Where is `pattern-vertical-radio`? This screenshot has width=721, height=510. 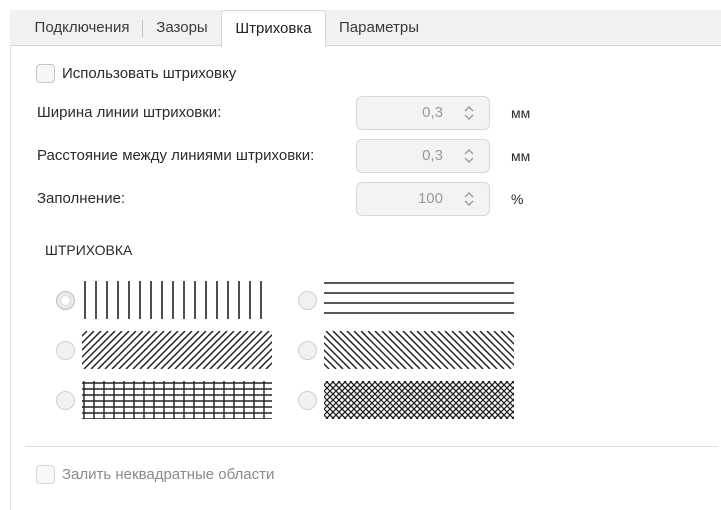
pattern-vertical-radio is located at coordinates (65, 300).